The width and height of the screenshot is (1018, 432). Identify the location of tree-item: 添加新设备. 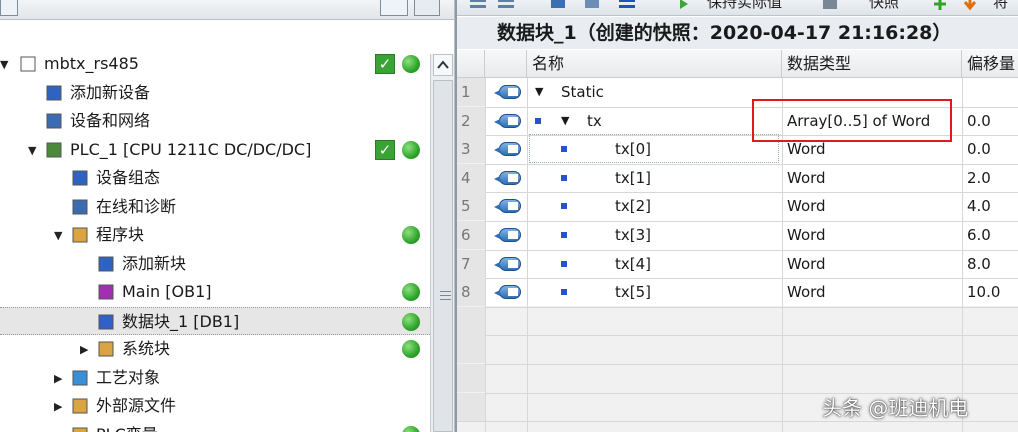
(215, 93).